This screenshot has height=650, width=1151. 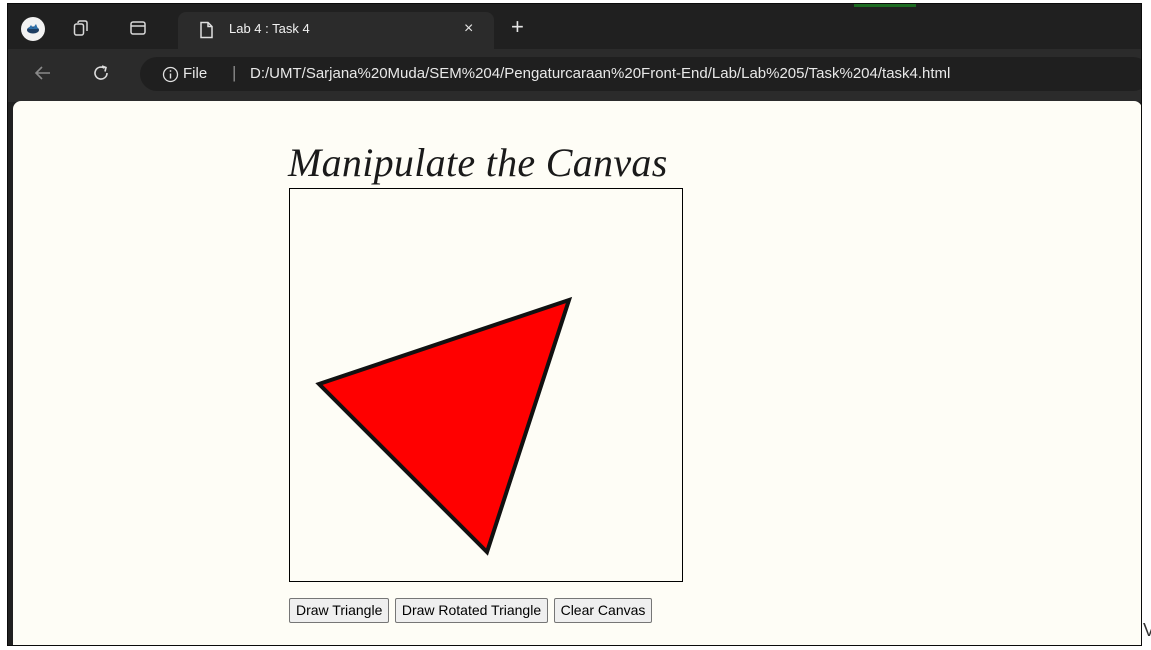 I want to click on canvas-surface, so click(x=444, y=426).